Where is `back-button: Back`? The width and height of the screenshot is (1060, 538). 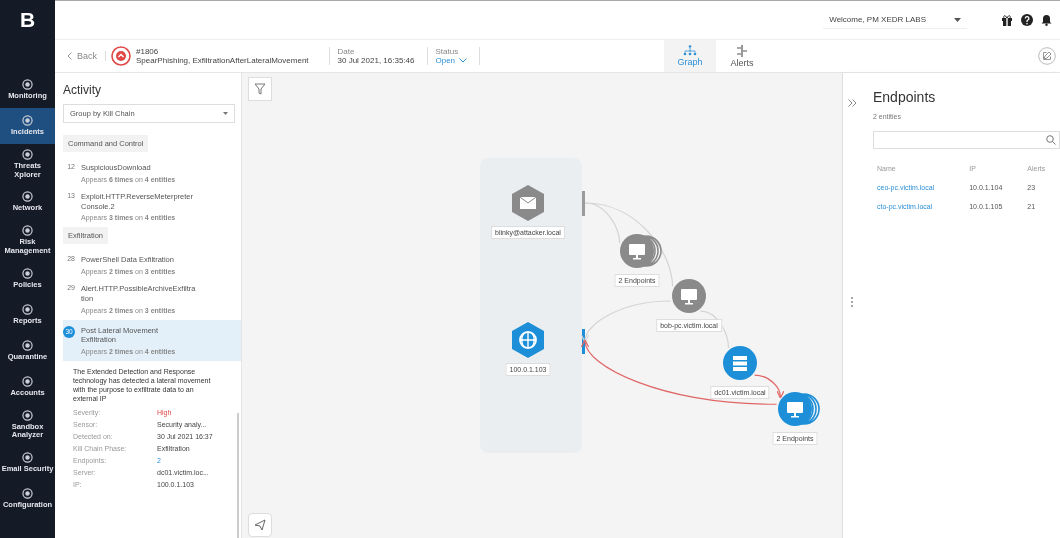
back-button: Back is located at coordinates (82, 56).